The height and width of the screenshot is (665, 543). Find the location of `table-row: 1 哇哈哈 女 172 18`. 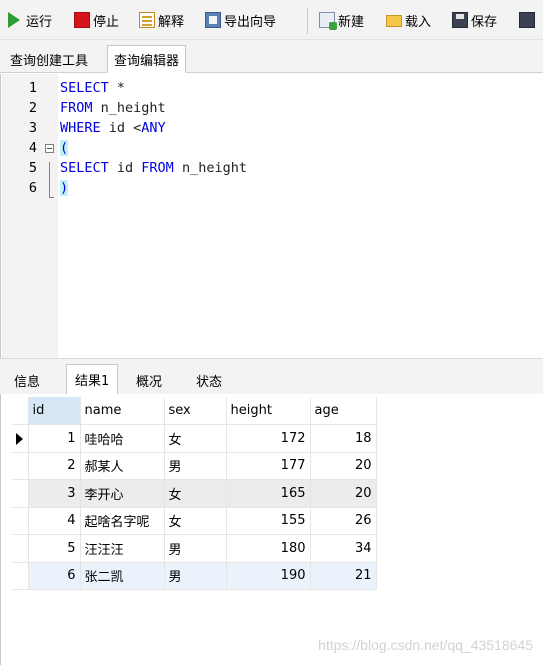

table-row: 1 哇哈哈 女 172 18 is located at coordinates (194, 438).